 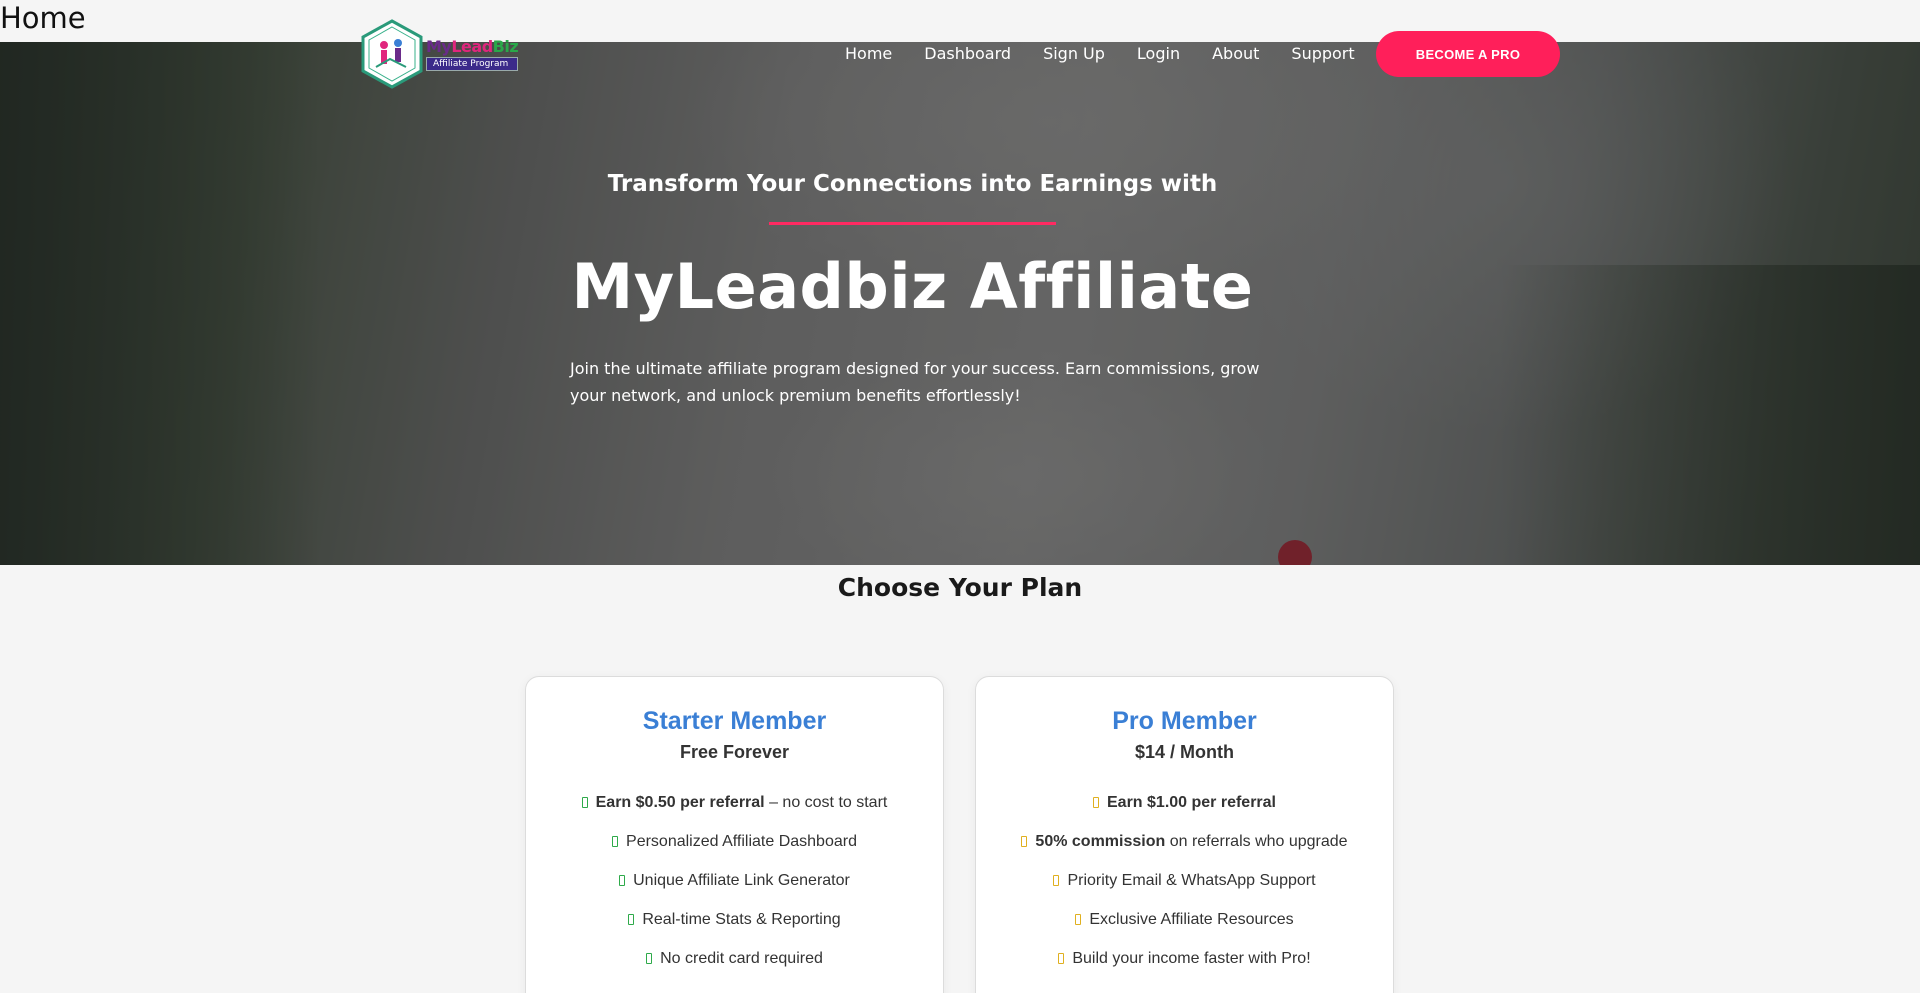 What do you see at coordinates (1184, 721) in the screenshot?
I see `plan-title: Pro Member` at bounding box center [1184, 721].